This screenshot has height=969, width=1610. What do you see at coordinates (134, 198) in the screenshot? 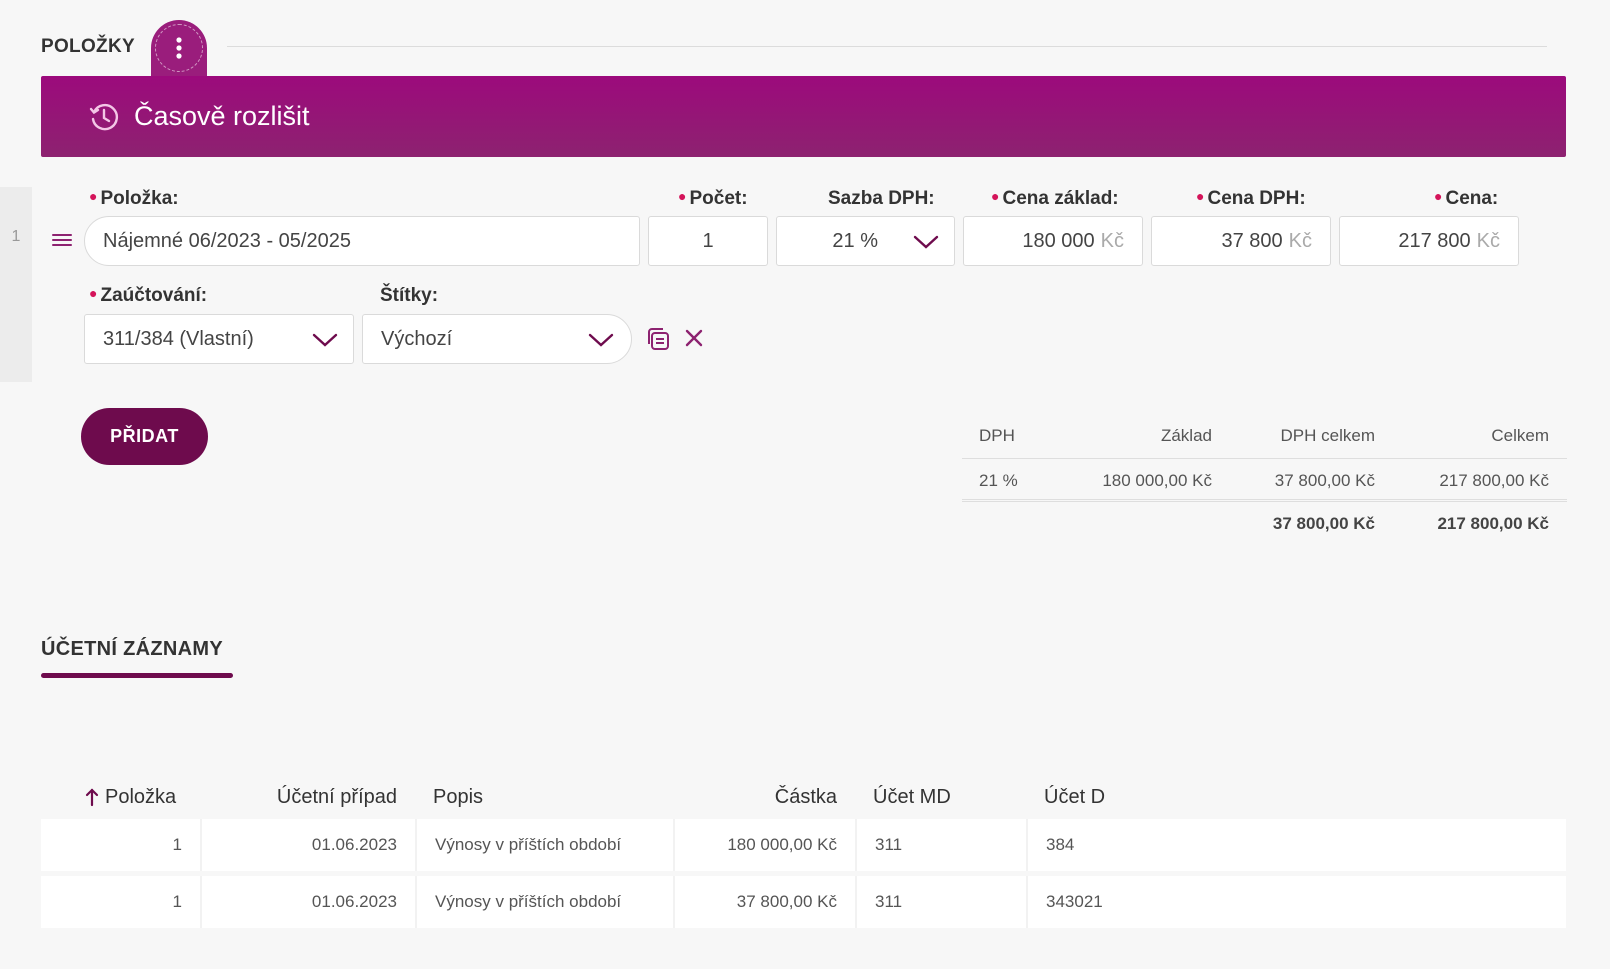
I see `label-polozka: ● Položka:` at bounding box center [134, 198].